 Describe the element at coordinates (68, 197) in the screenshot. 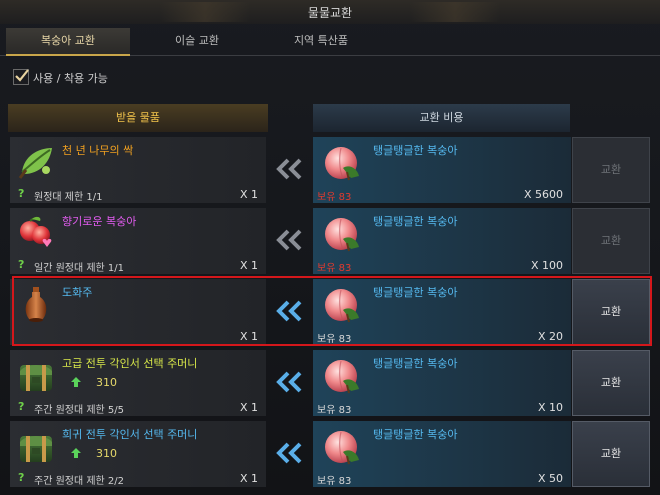

I see `exchange-limit: 원정대 제한 1/1` at that location.